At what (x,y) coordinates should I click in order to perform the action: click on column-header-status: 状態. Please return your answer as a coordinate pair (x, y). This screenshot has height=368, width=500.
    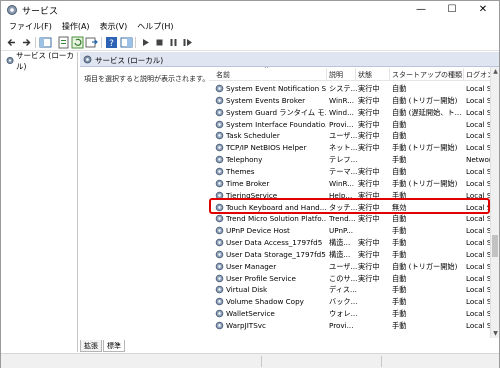
    Looking at the image, I should click on (365, 75).